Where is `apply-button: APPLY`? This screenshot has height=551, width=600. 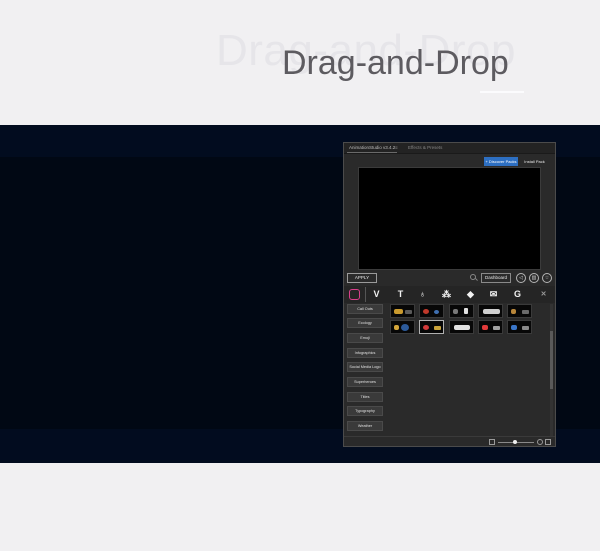
apply-button: APPLY is located at coordinates (362, 278).